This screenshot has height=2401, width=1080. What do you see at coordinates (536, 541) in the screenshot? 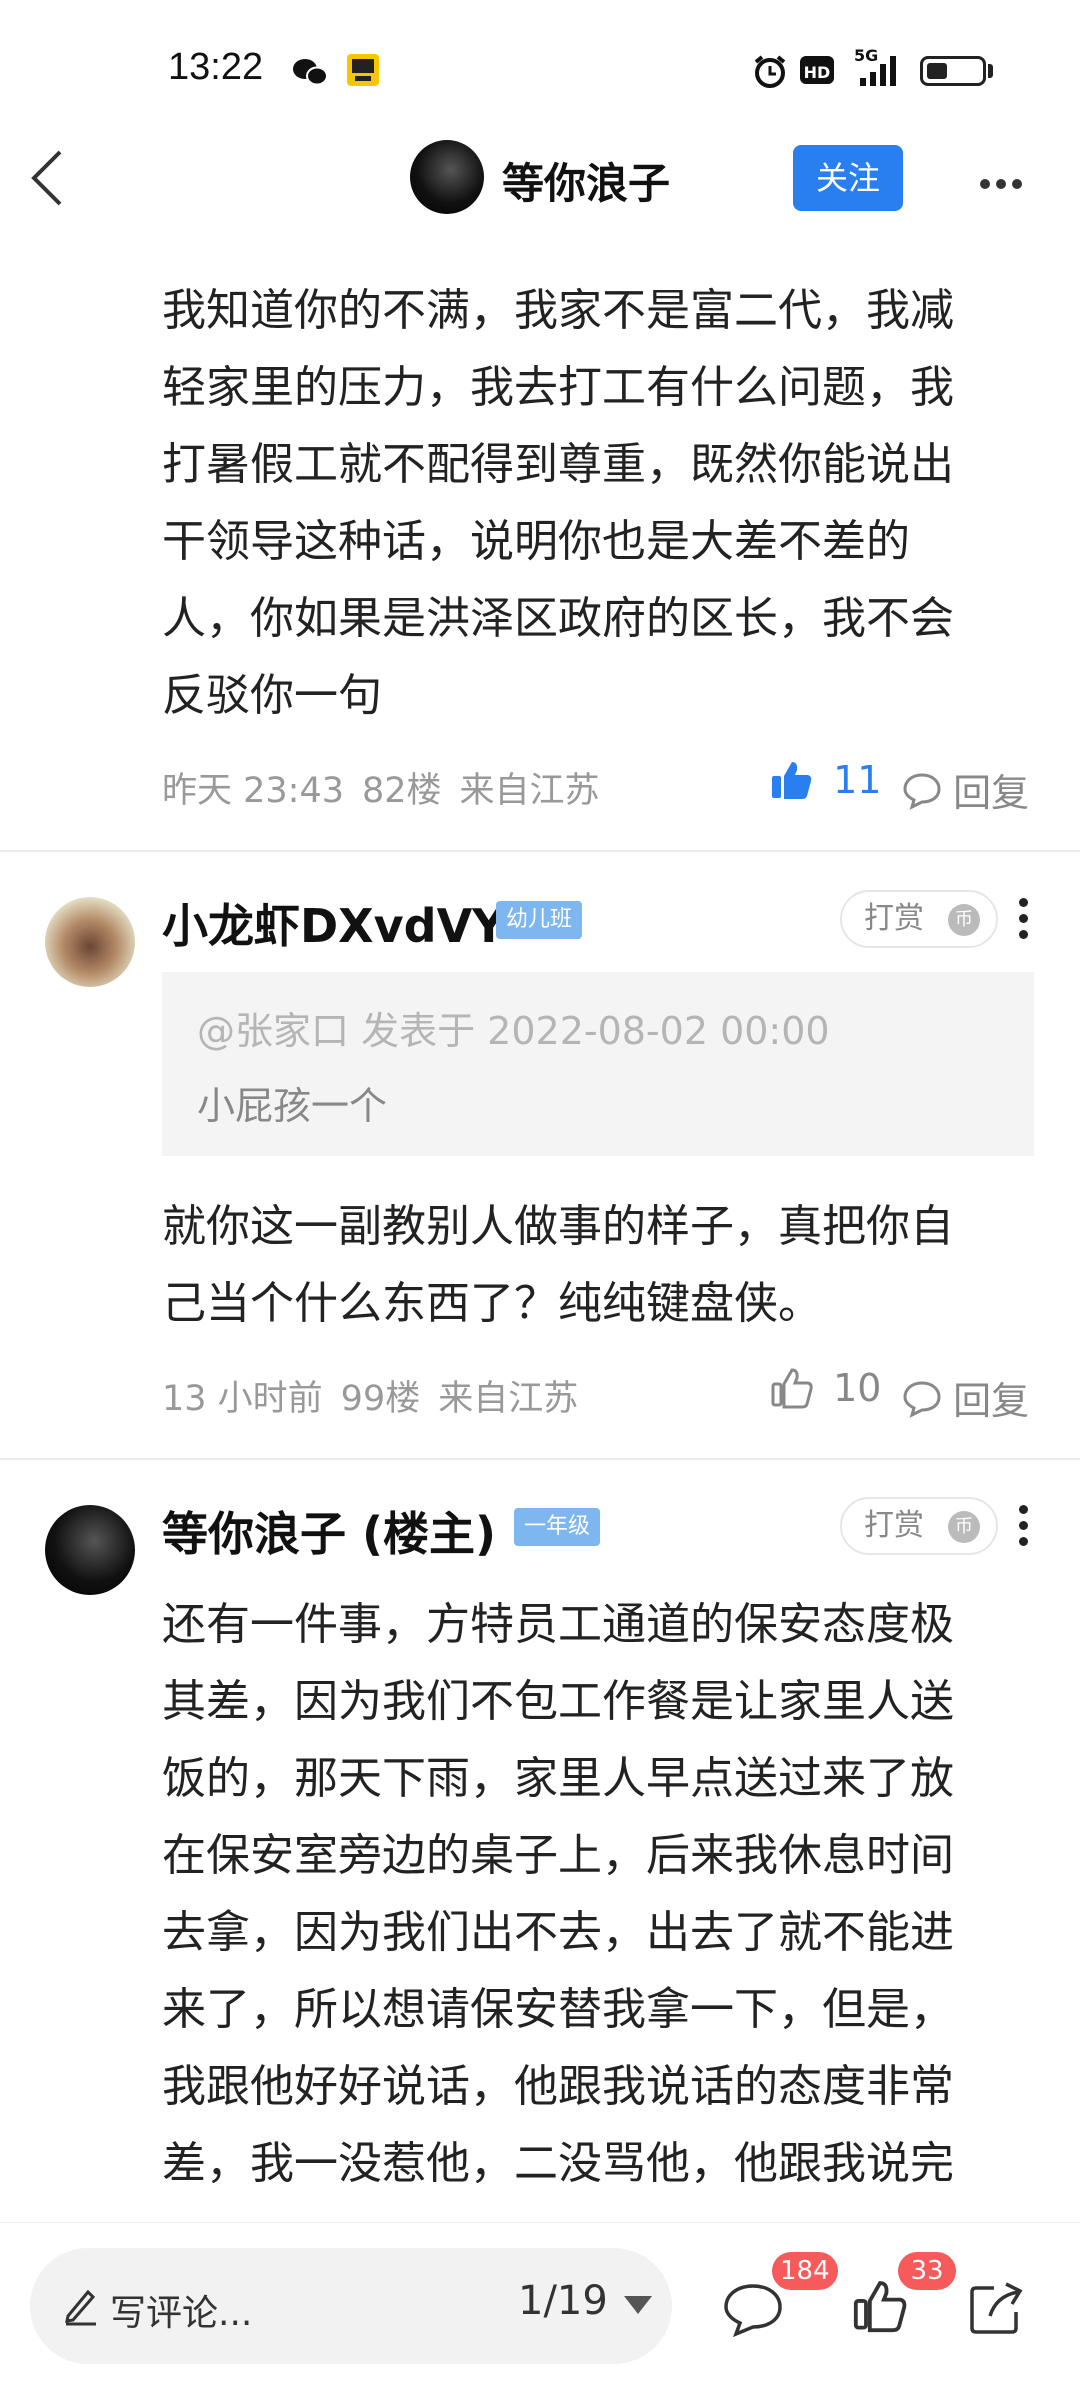
I see `post-1-line: 干领导这种话，说明你也是大差不差的` at bounding box center [536, 541].